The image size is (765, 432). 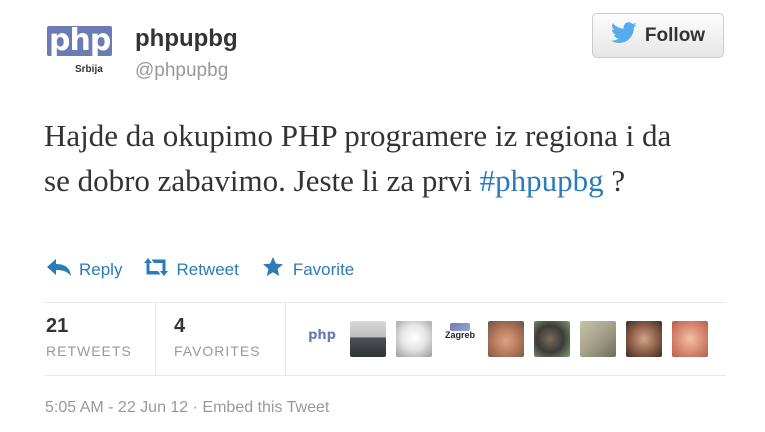 What do you see at coordinates (614, 180) in the screenshot?
I see `tweet-suffix: ?` at bounding box center [614, 180].